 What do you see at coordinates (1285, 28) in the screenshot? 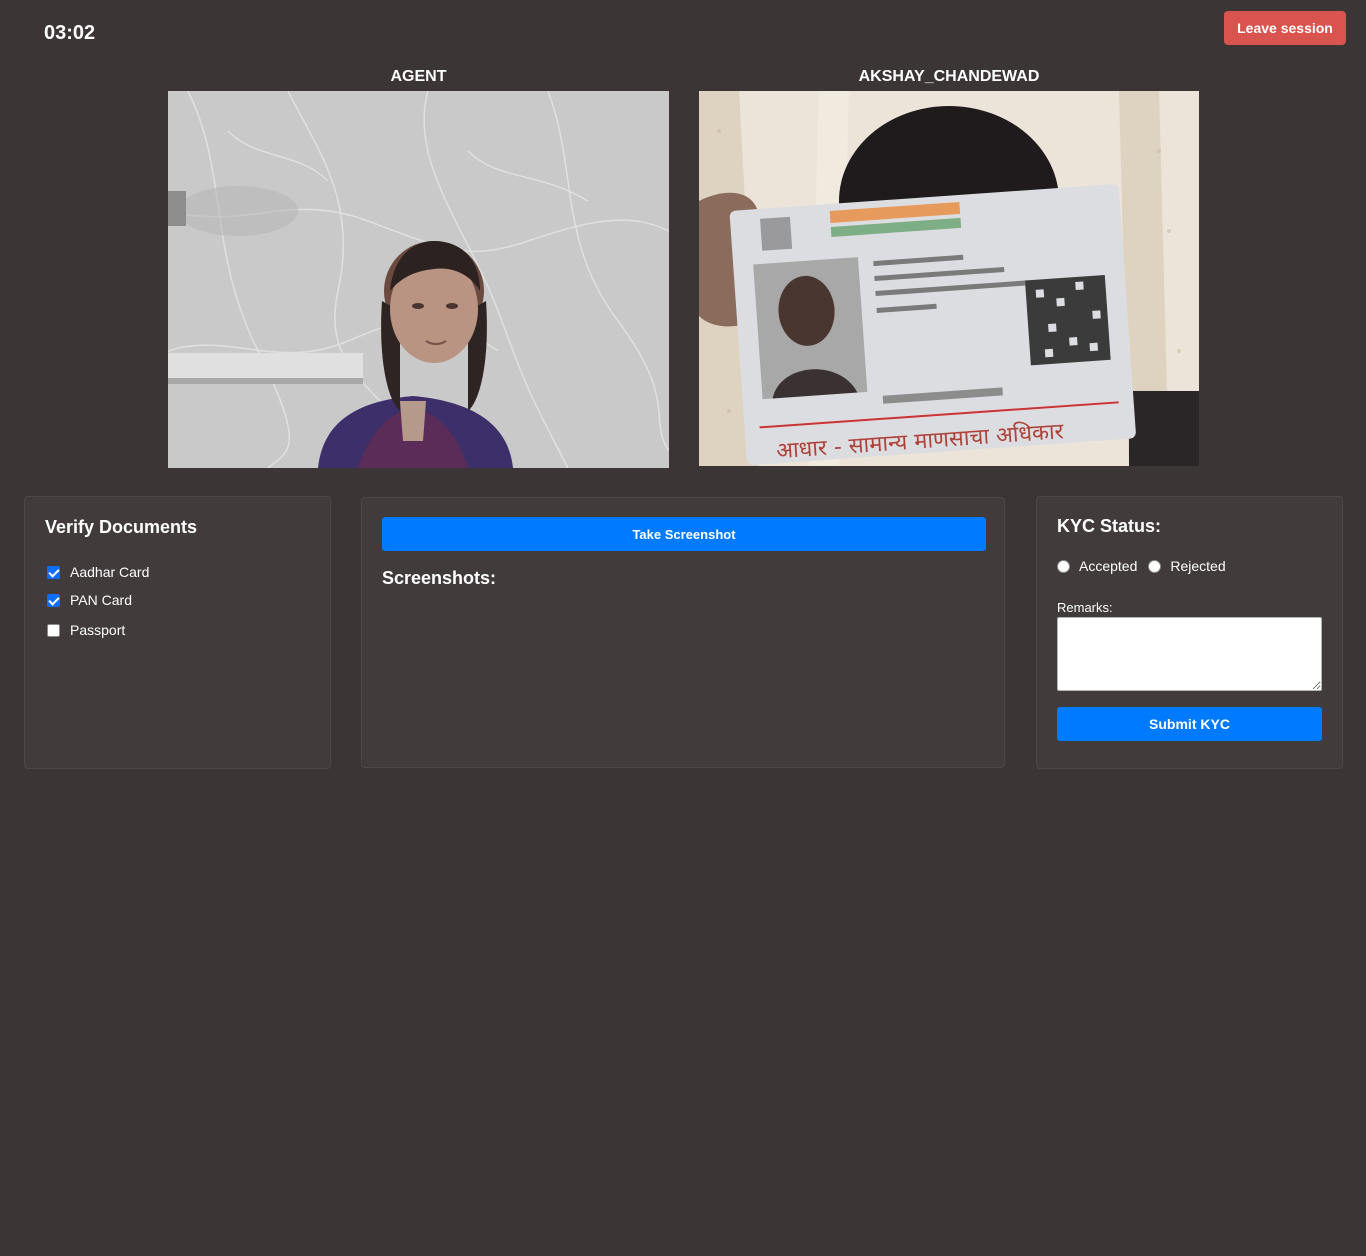
I see `leave-session-button: Leave session` at bounding box center [1285, 28].